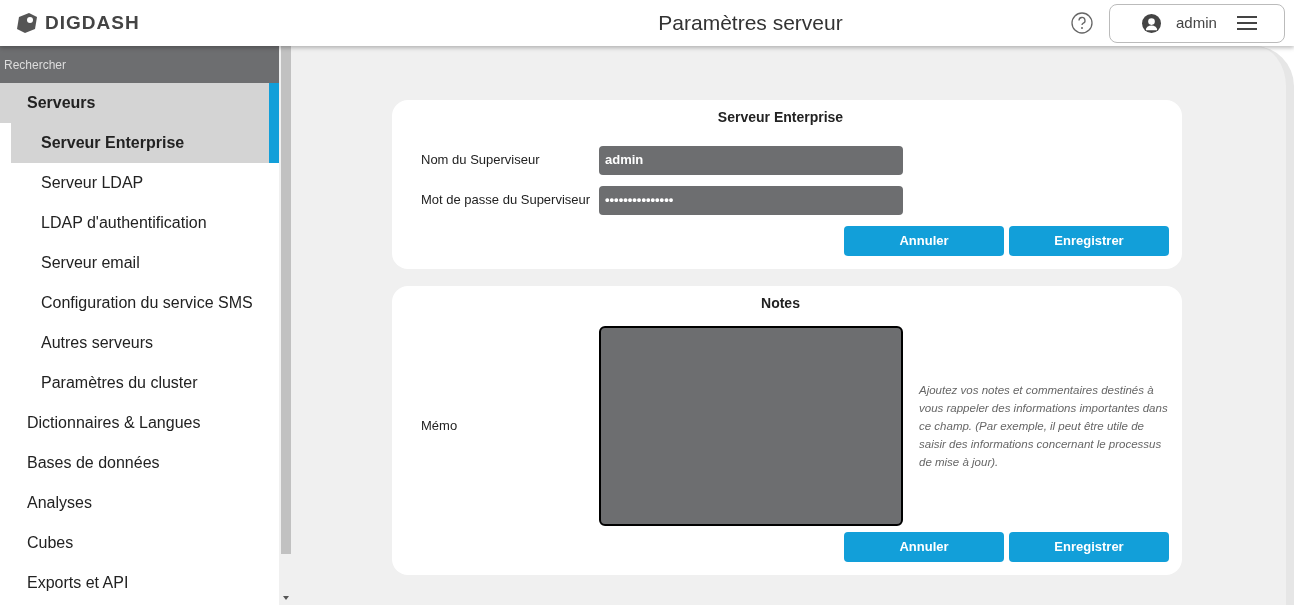 This screenshot has height=605, width=1294. I want to click on sidebar-item: Dictionnaires & Langues, so click(140, 423).